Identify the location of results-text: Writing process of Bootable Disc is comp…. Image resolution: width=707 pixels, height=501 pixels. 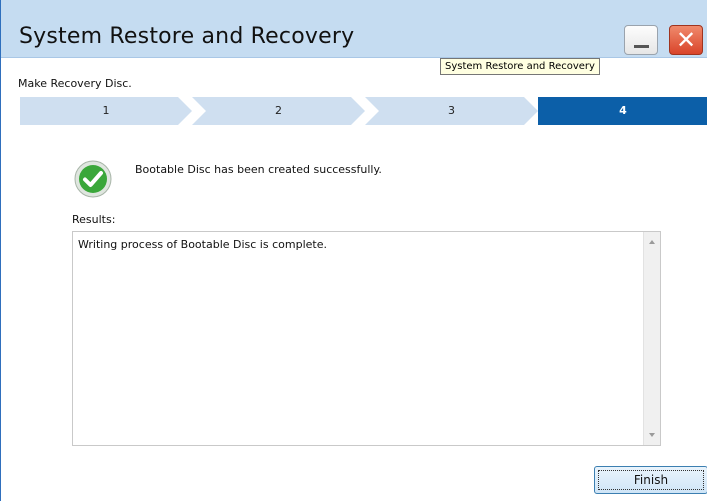
(202, 244).